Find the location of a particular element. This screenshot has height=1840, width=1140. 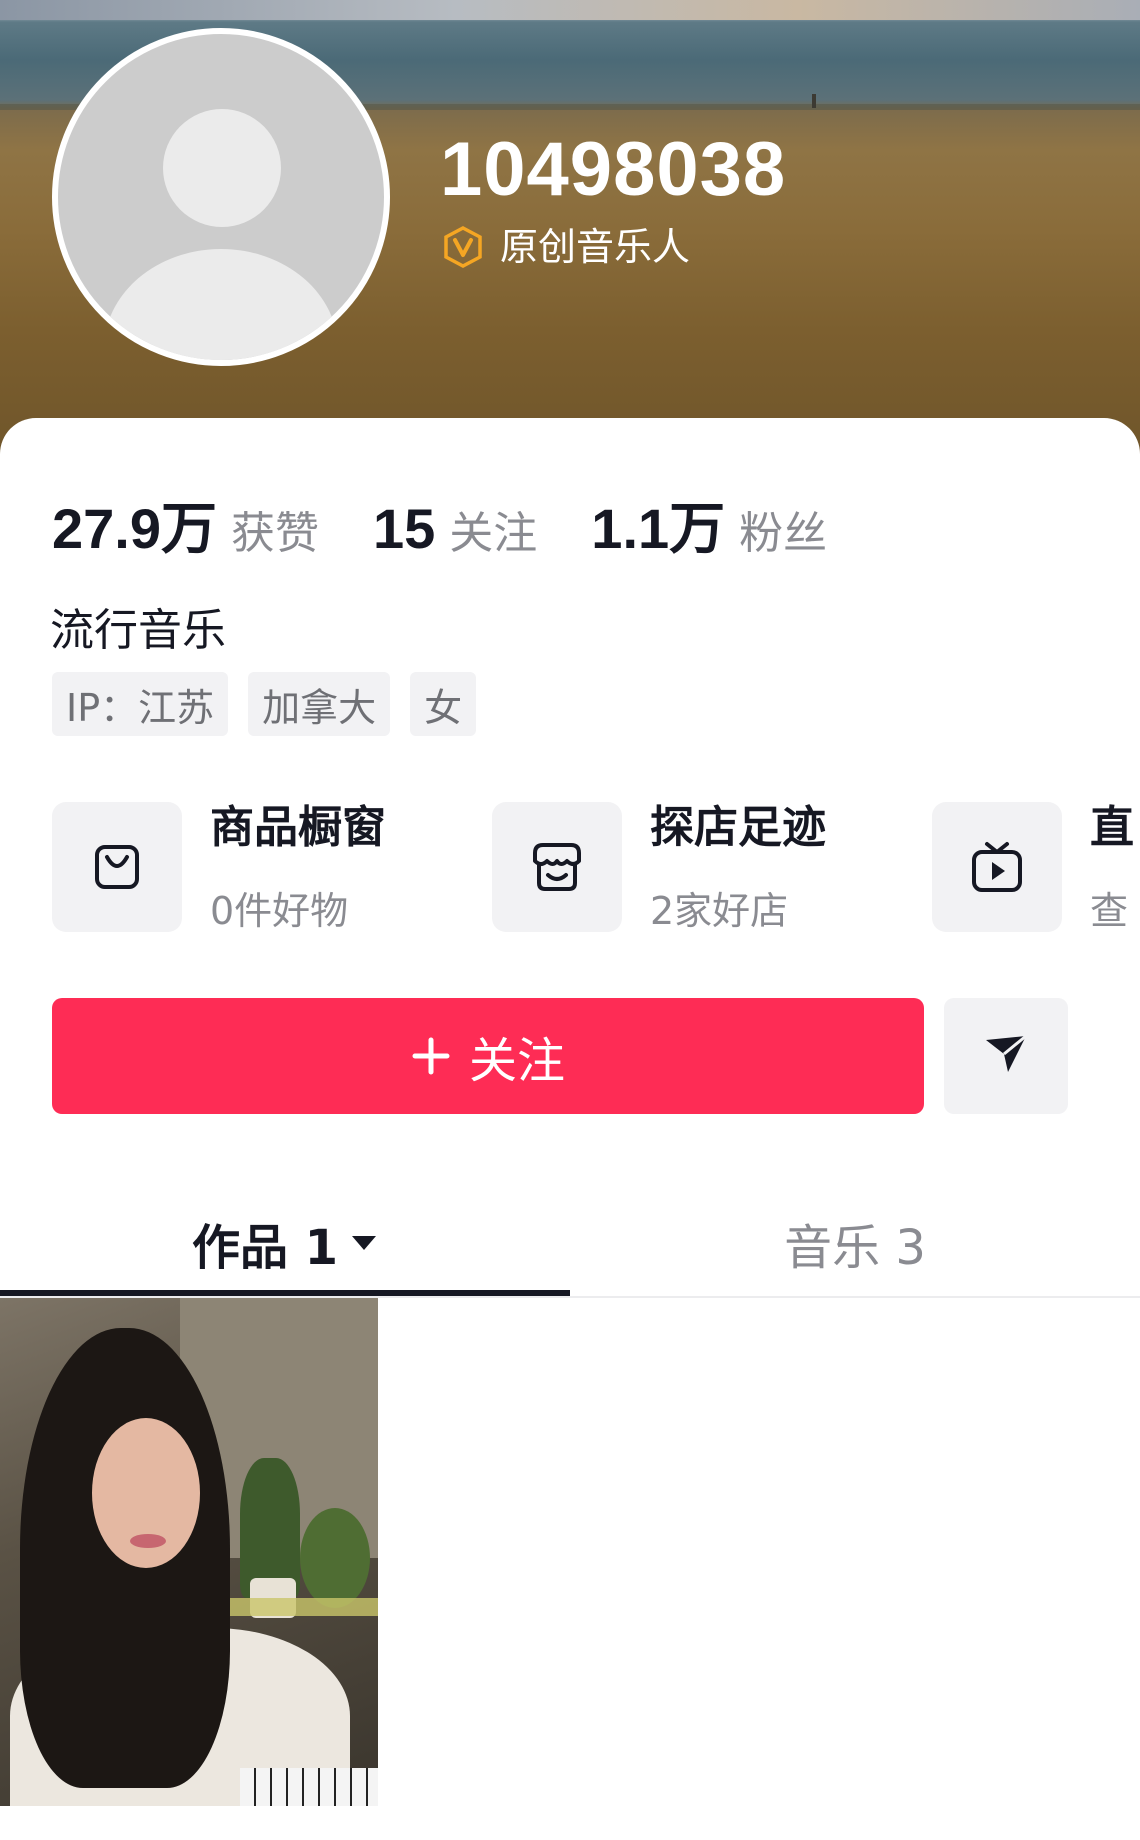

feature-live: 直 查 is located at coordinates (1033, 867).